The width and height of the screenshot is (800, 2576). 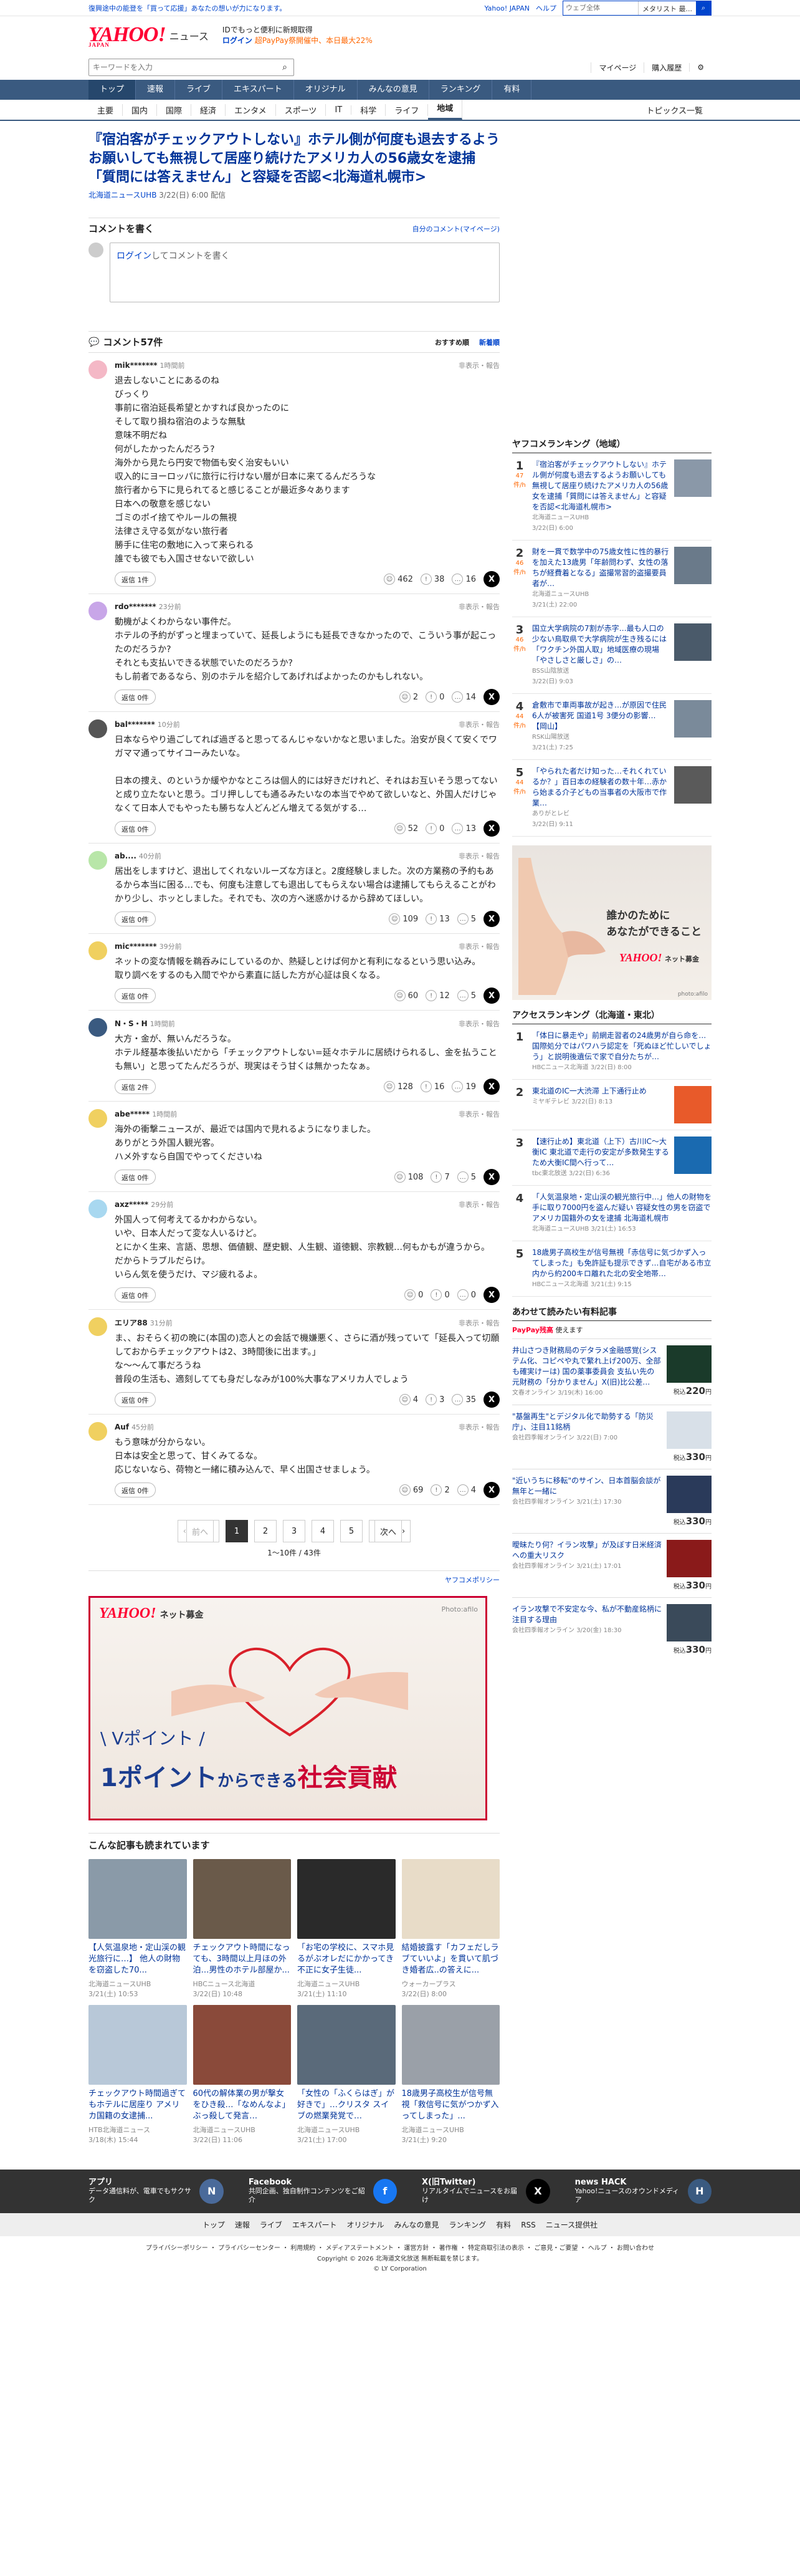 I want to click on insightful-button: ! 2, so click(x=440, y=1490).